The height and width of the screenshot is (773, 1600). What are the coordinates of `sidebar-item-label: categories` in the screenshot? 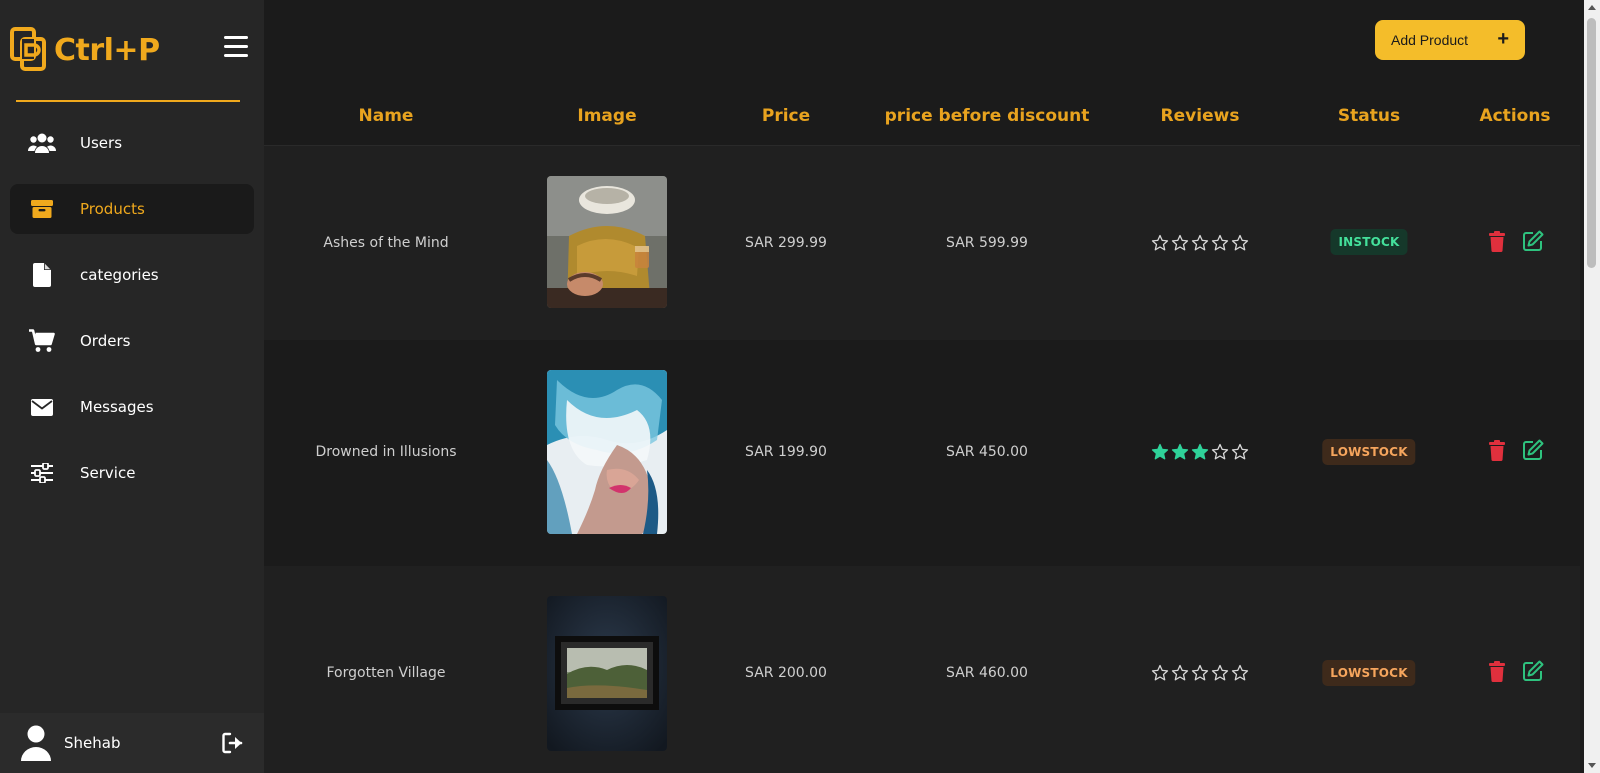 It's located at (119, 275).